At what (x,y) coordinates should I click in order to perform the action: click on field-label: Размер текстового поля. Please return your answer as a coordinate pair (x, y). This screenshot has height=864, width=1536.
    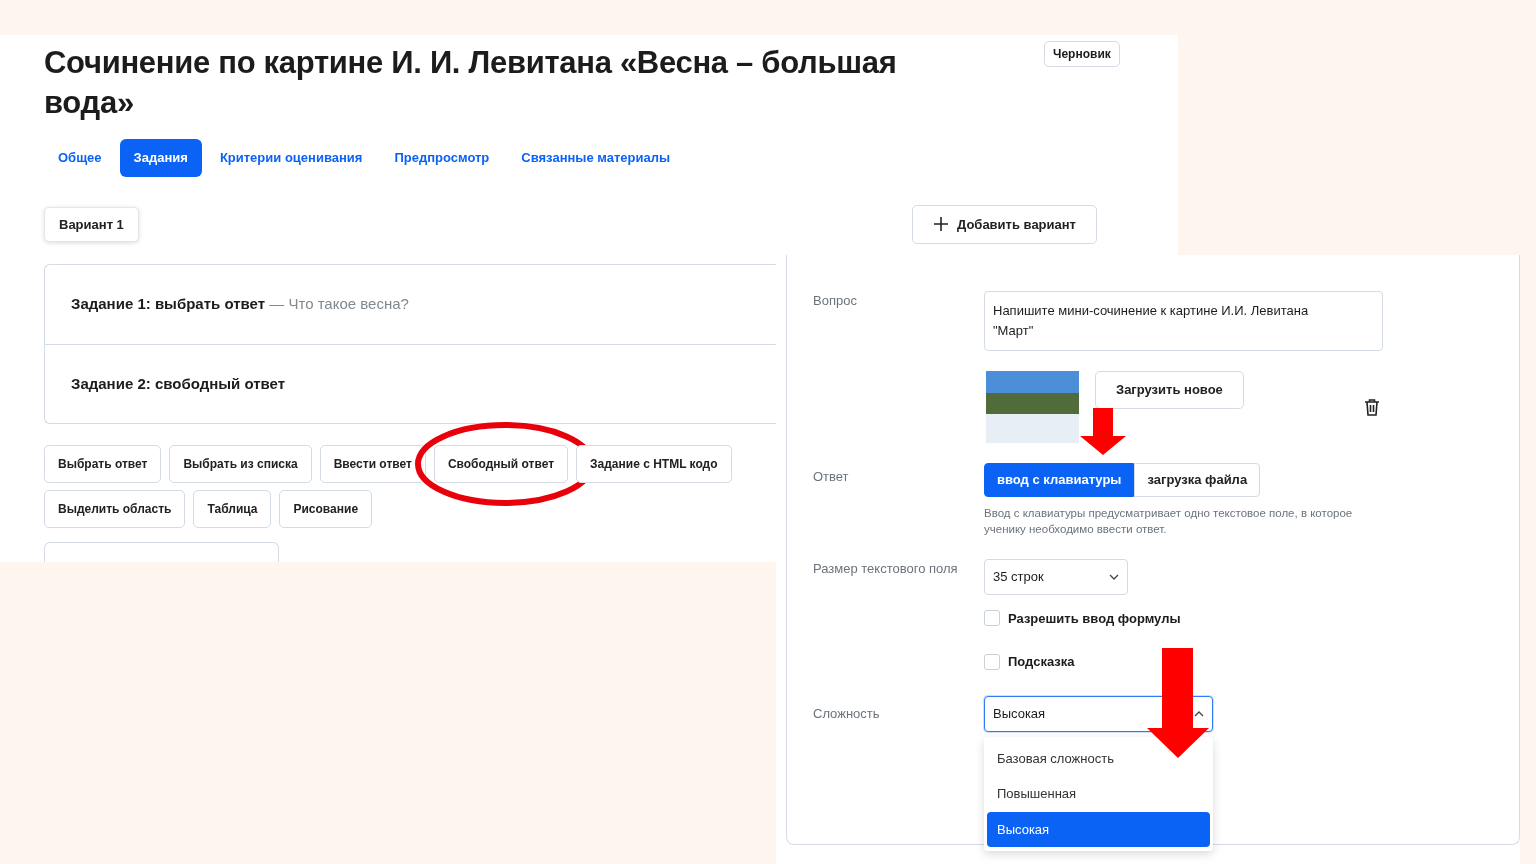
    Looking at the image, I should click on (886, 568).